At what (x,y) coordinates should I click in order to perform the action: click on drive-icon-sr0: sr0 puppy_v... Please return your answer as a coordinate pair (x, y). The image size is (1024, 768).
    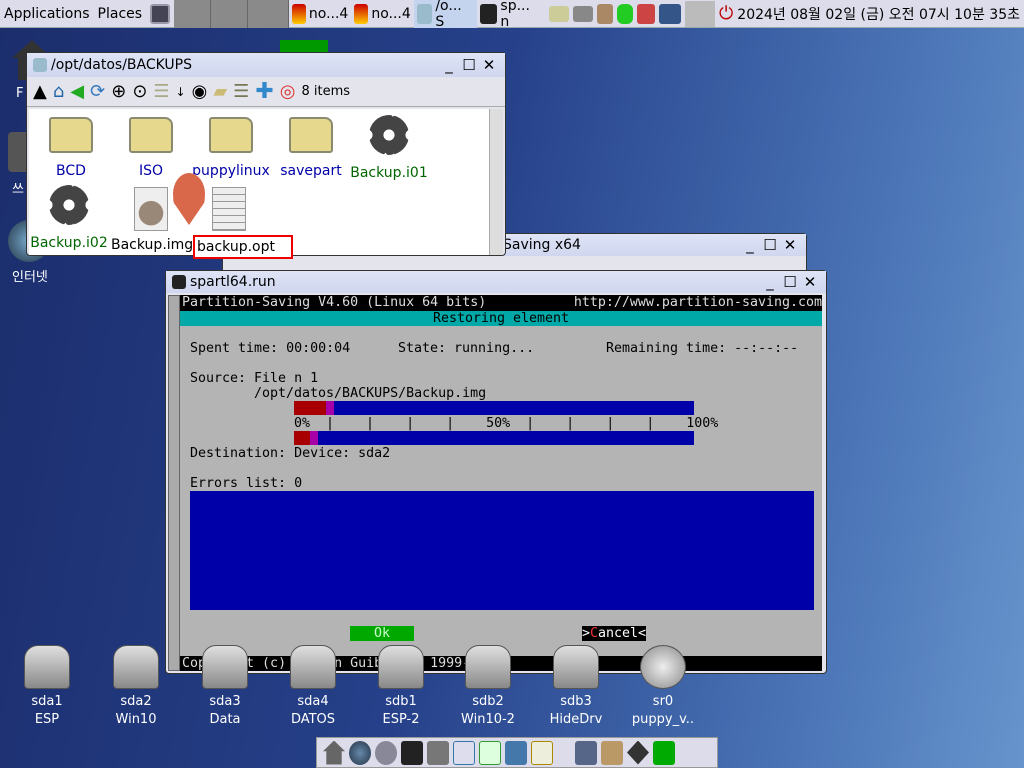
    Looking at the image, I should click on (663, 687).